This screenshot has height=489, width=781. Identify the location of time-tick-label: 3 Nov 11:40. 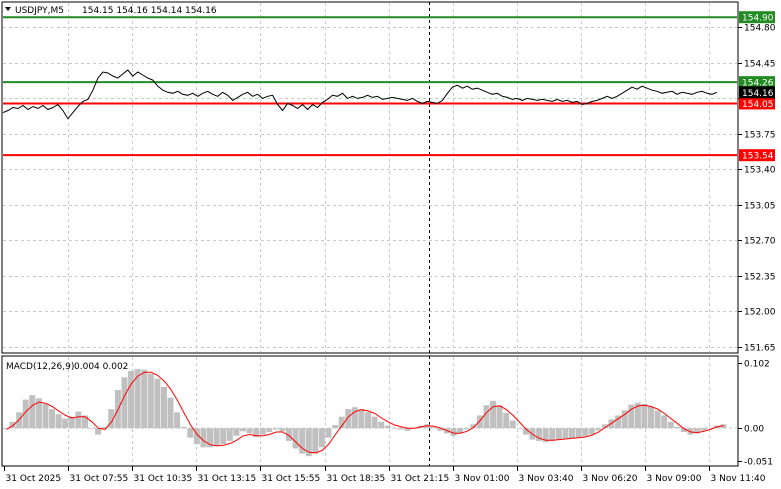
(738, 479).